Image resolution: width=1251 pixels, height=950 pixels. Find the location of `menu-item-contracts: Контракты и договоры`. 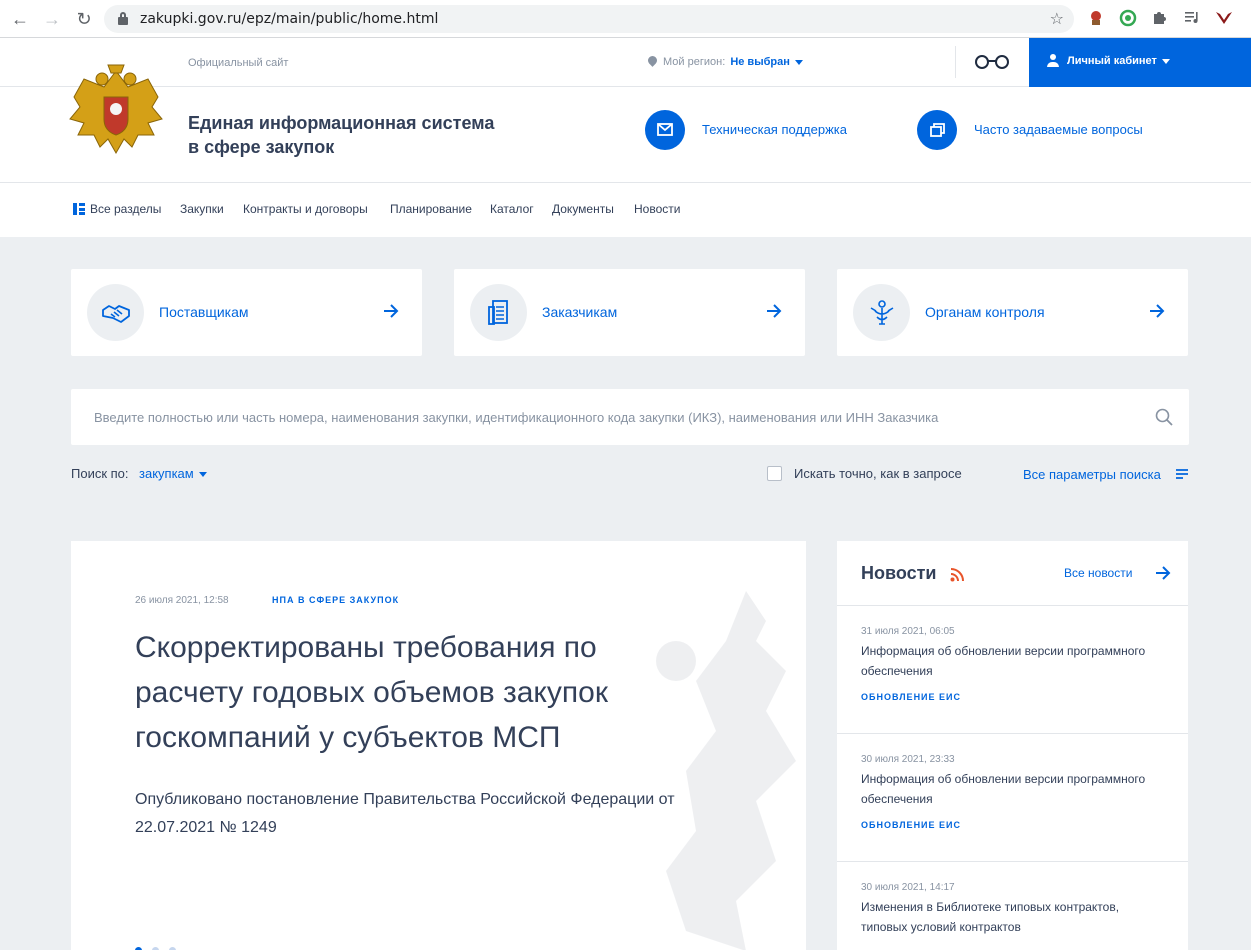

menu-item-contracts: Контракты и договоры is located at coordinates (305, 209).